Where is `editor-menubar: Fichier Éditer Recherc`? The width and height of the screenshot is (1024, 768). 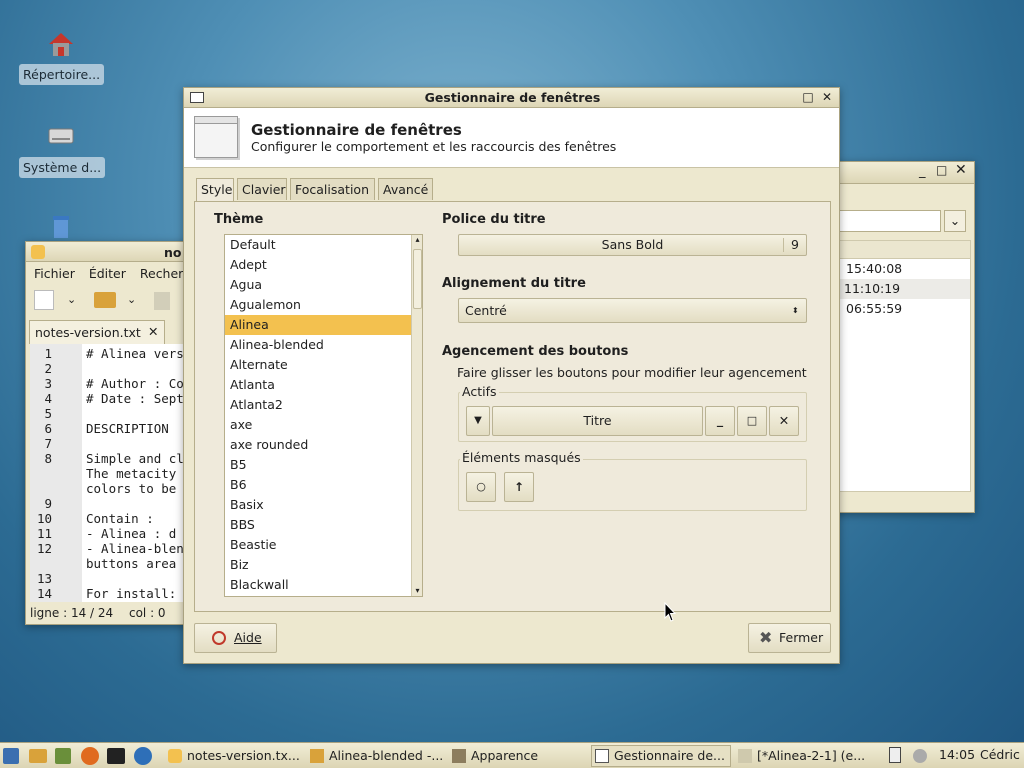 editor-menubar: Fichier Éditer Recherc is located at coordinates (117, 273).